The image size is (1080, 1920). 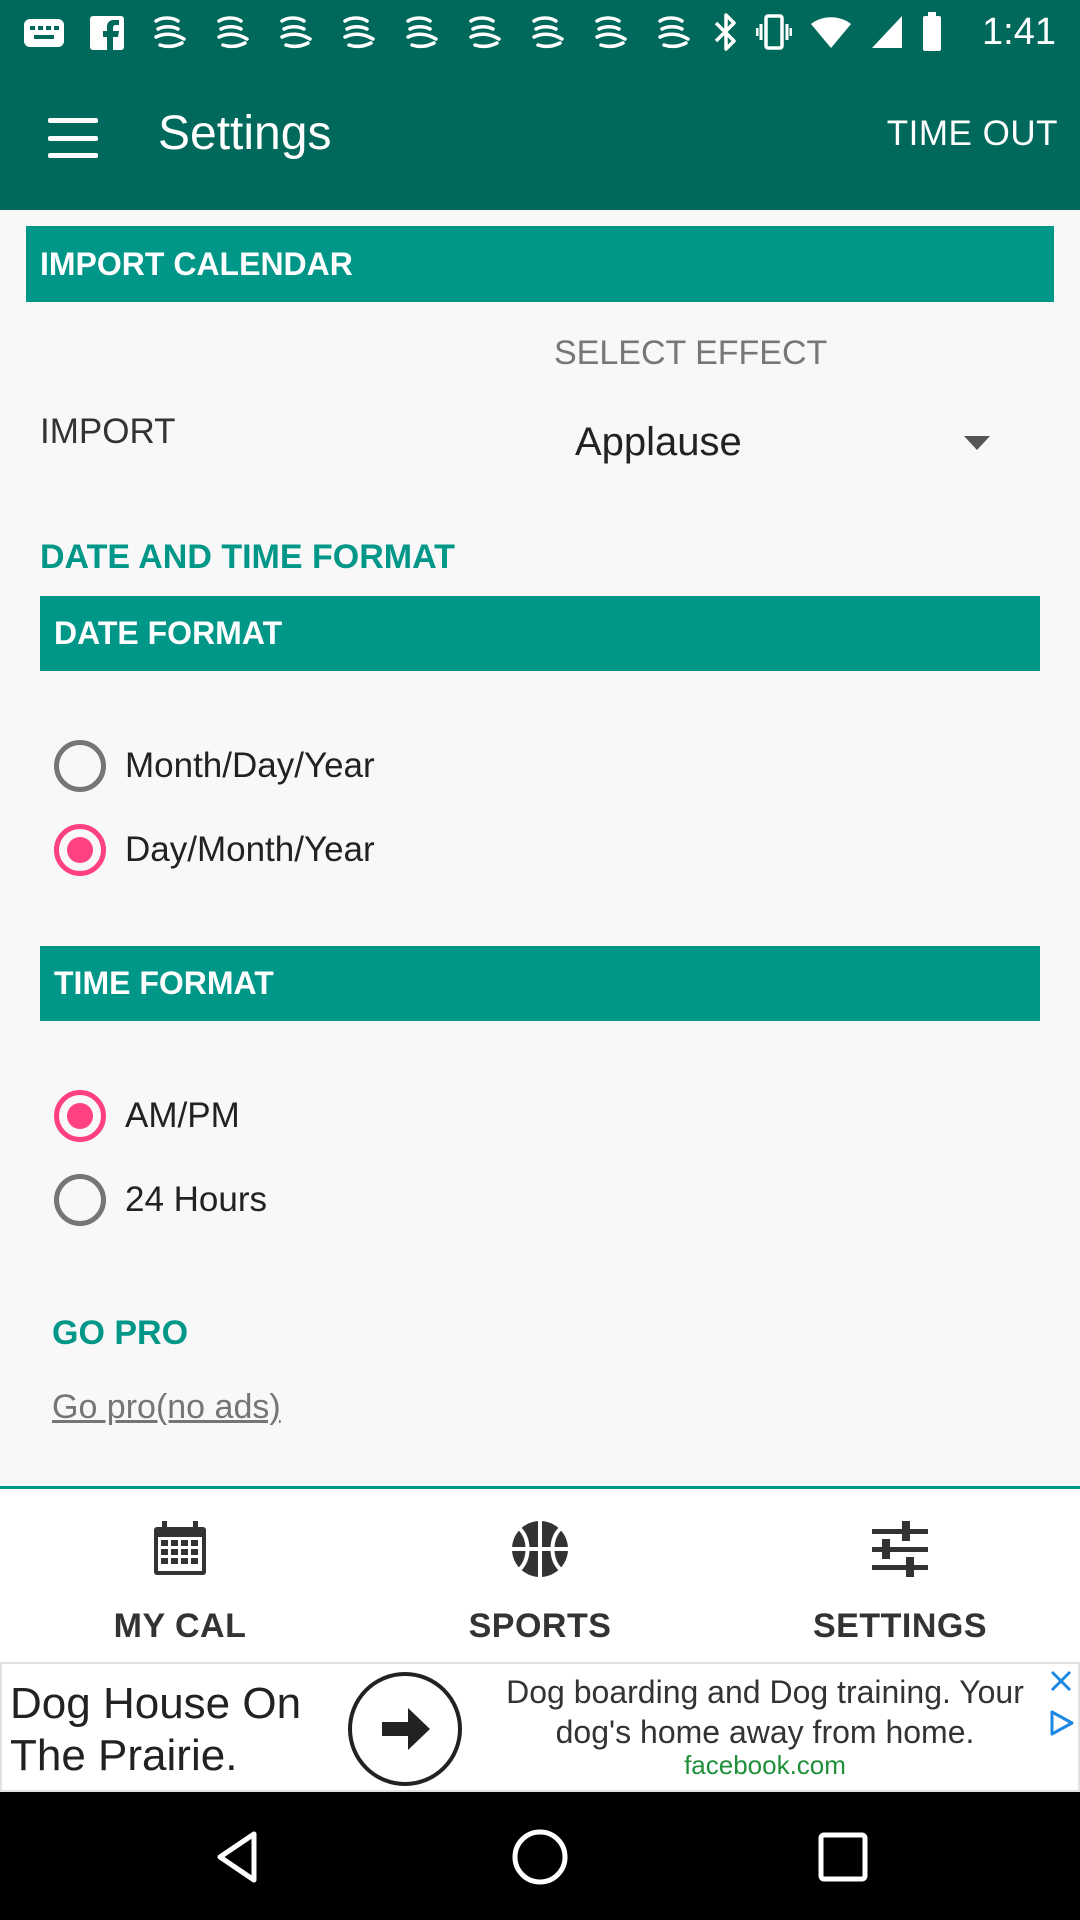 I want to click on effect-dropdown-value: Applause, so click(x=658, y=442).